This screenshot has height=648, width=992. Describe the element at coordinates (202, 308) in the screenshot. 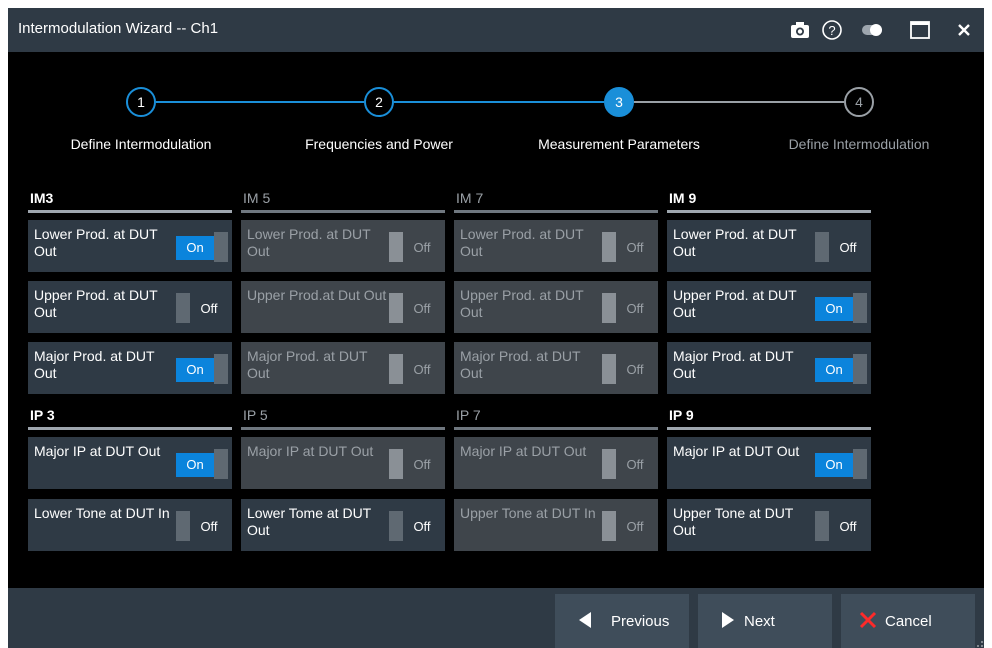

I see `im3-upper-prod-toggle: Off` at that location.